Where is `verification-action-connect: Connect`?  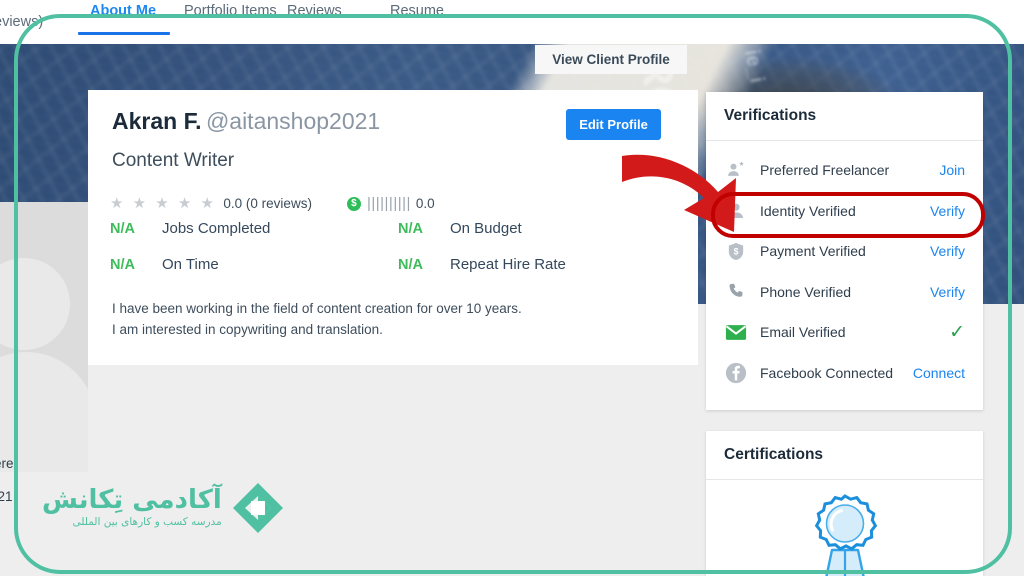
verification-action-connect: Connect is located at coordinates (939, 373).